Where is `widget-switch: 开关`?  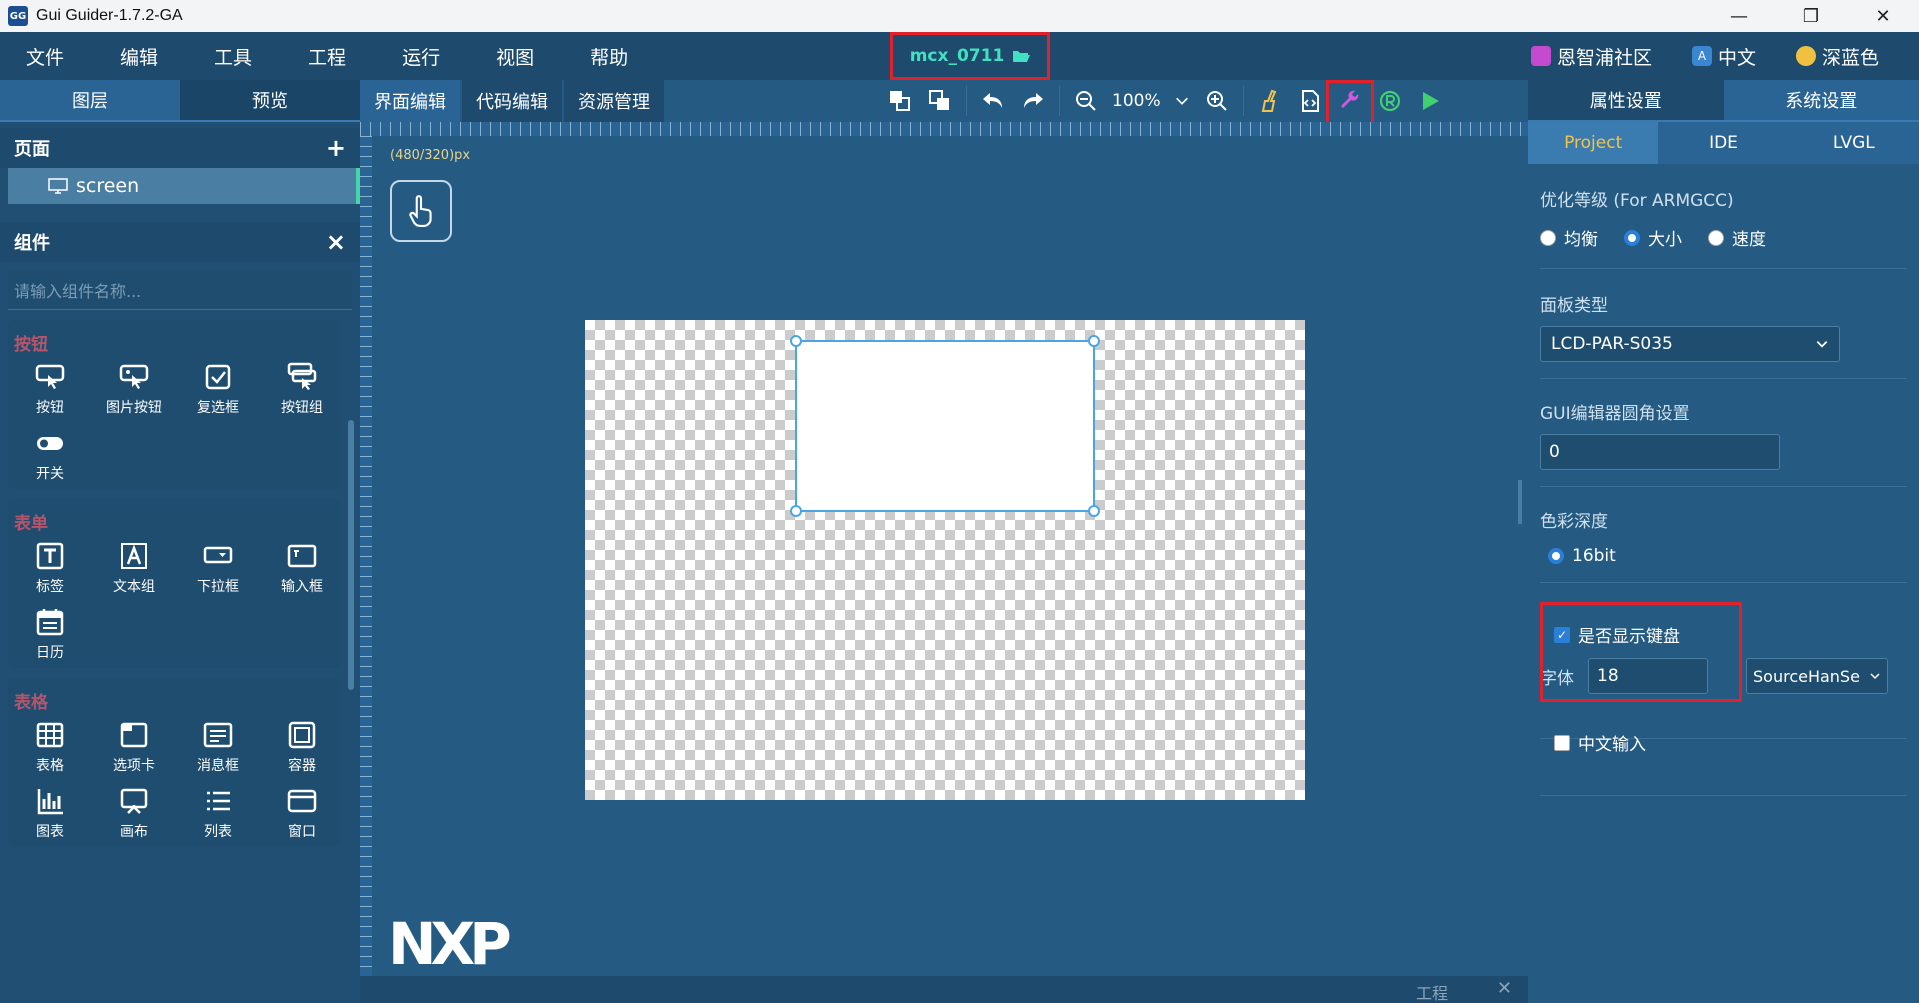
widget-switch: 开关 is located at coordinates (50, 455).